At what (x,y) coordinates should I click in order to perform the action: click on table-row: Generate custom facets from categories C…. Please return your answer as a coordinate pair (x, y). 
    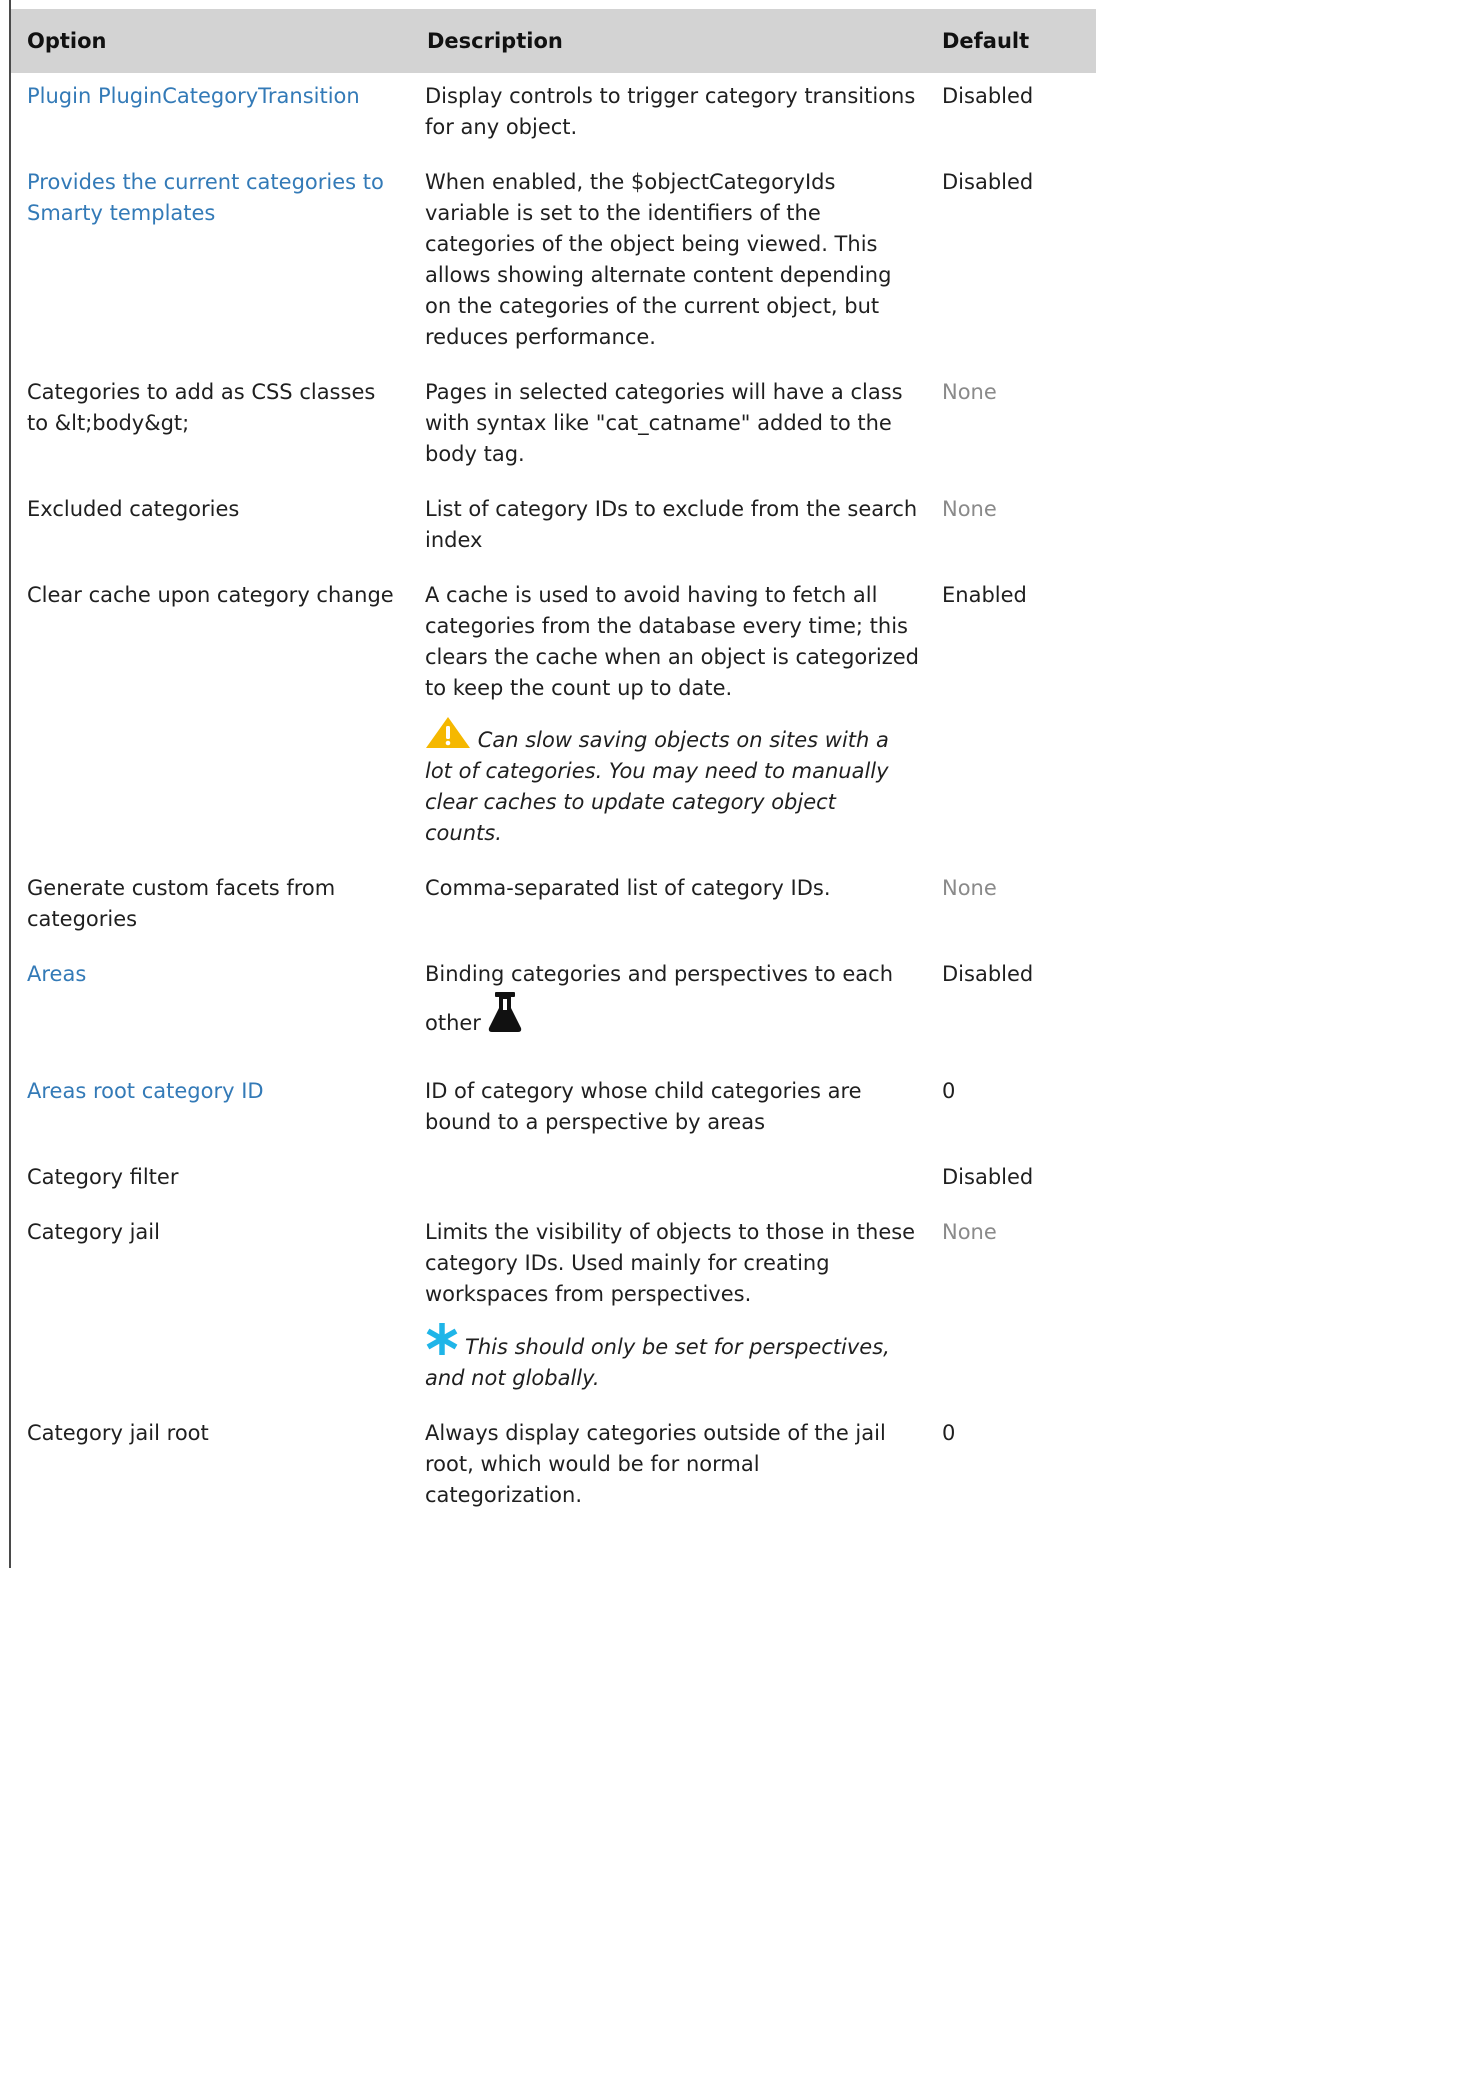
    Looking at the image, I should click on (553, 908).